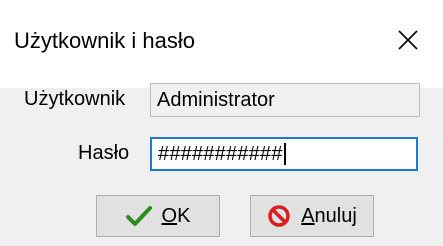 This screenshot has height=246, width=443. Describe the element at coordinates (104, 153) in the screenshot. I see `password-label: Hasło` at that location.